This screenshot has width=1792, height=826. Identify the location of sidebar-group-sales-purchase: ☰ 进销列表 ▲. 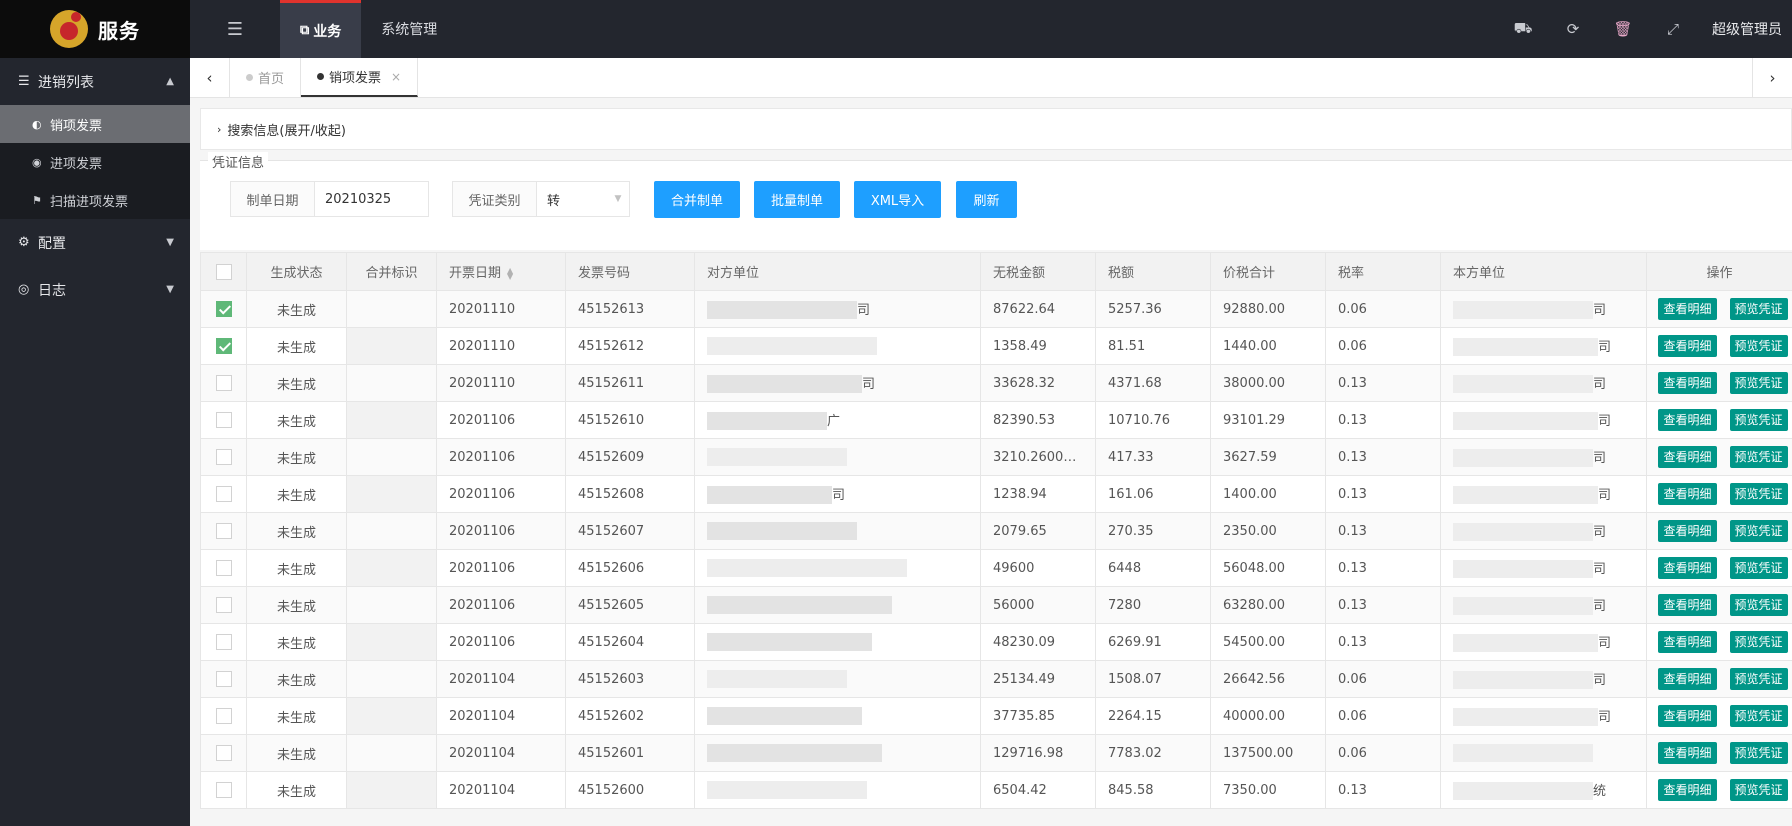
(95, 81).